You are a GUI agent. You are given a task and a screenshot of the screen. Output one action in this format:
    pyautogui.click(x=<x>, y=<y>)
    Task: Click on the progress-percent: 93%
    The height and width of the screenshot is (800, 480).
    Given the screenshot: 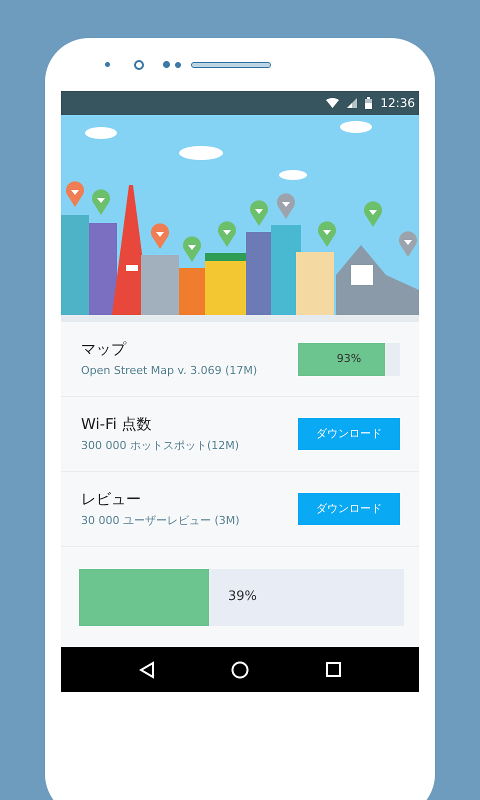 What is the action you would take?
    pyautogui.click(x=349, y=358)
    